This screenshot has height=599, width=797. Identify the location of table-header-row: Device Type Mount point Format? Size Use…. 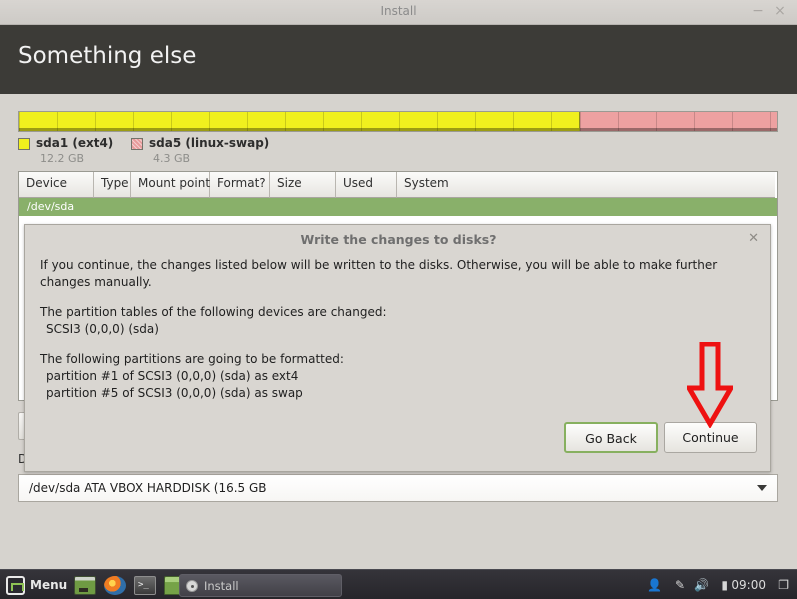
(398, 185).